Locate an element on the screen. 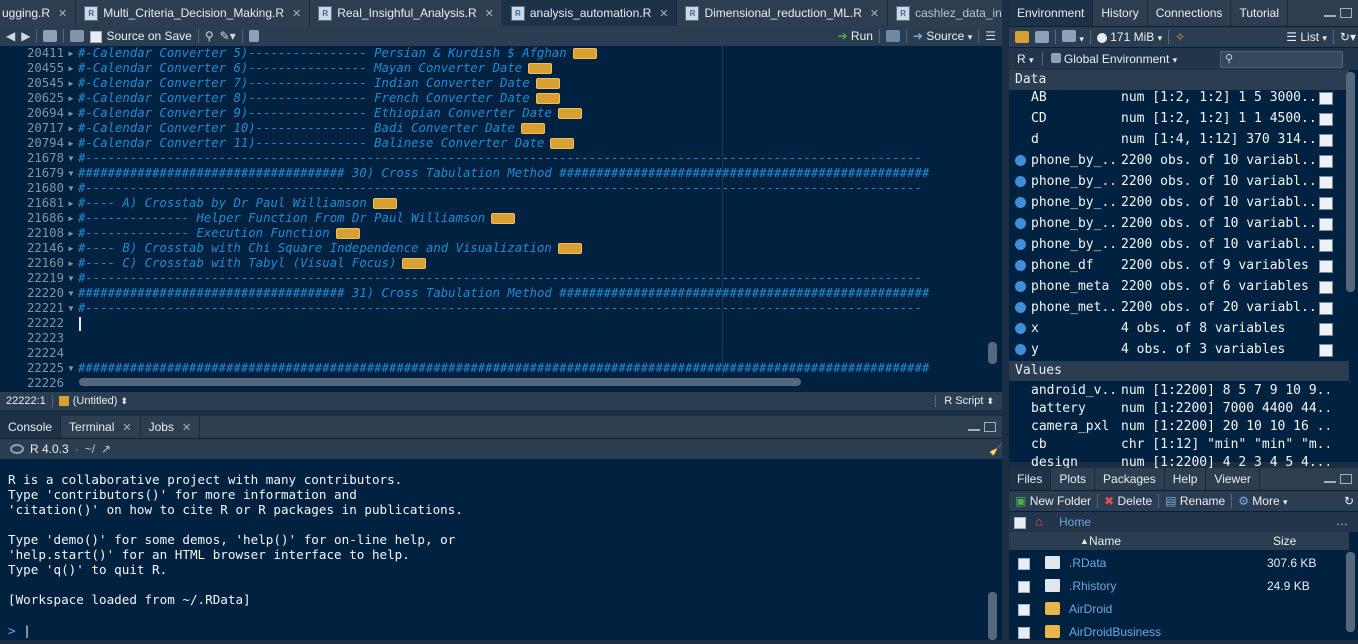  scope-selector: (Untitled) ⬍ is located at coordinates (93, 401).